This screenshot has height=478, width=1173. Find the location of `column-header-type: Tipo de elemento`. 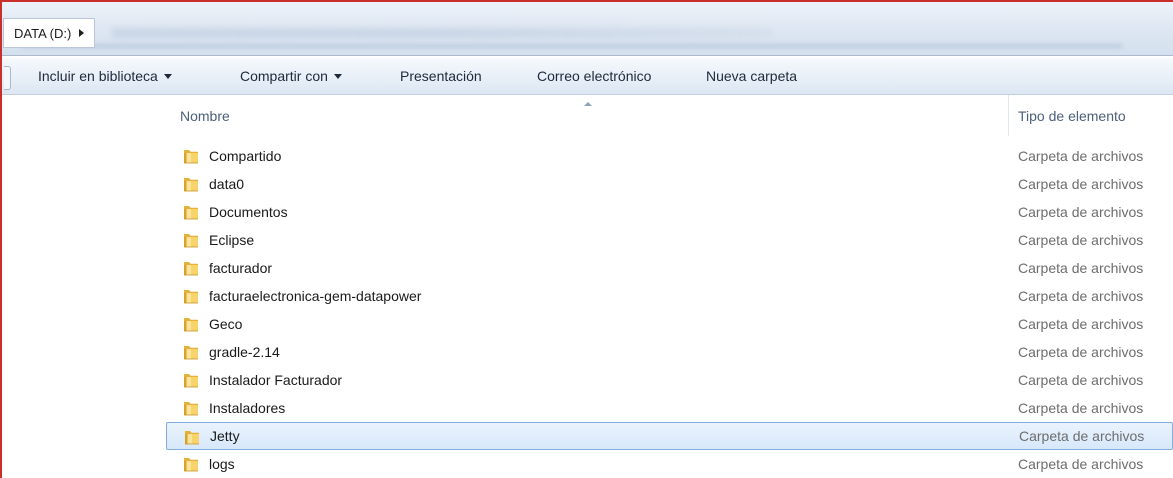

column-header-type: Tipo de elemento is located at coordinates (1091, 115).